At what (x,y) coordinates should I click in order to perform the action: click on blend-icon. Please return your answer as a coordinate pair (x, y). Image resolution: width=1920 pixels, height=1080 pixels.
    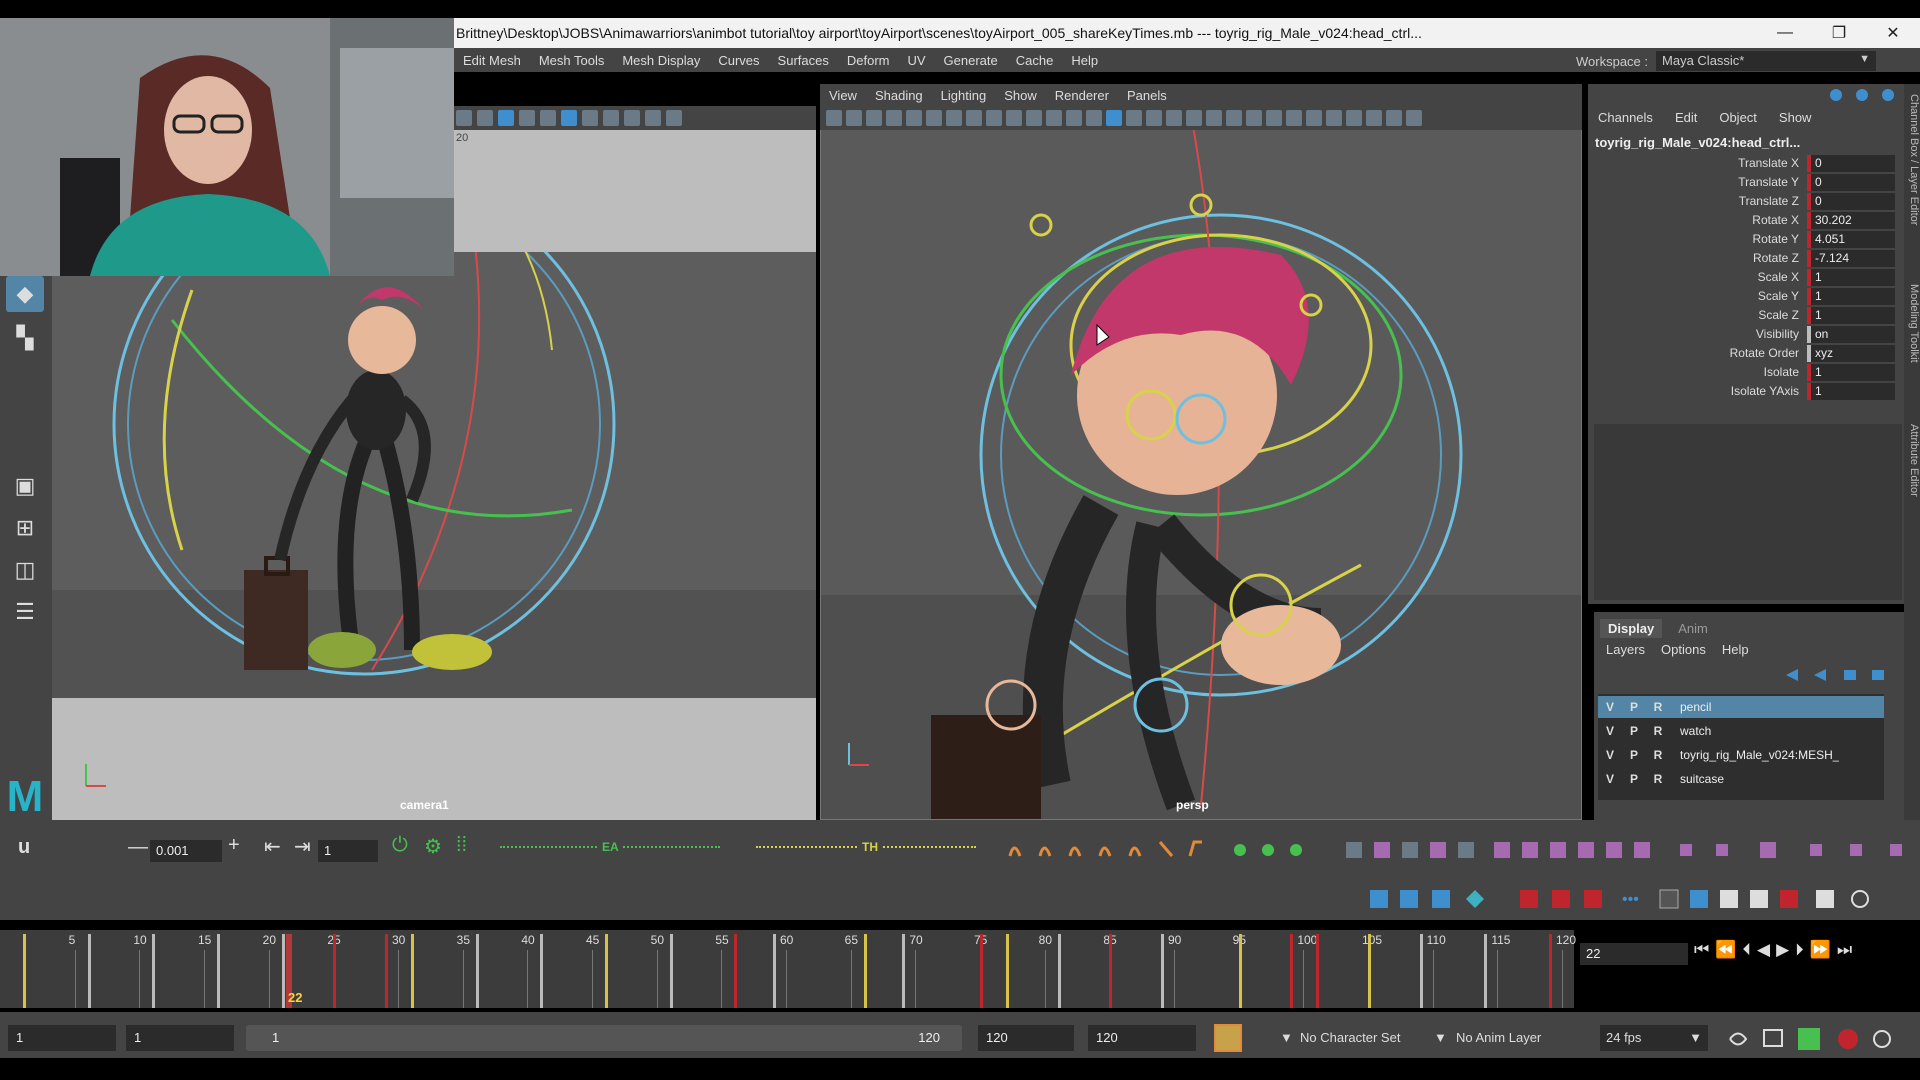
    Looking at the image, I should click on (1529, 899).